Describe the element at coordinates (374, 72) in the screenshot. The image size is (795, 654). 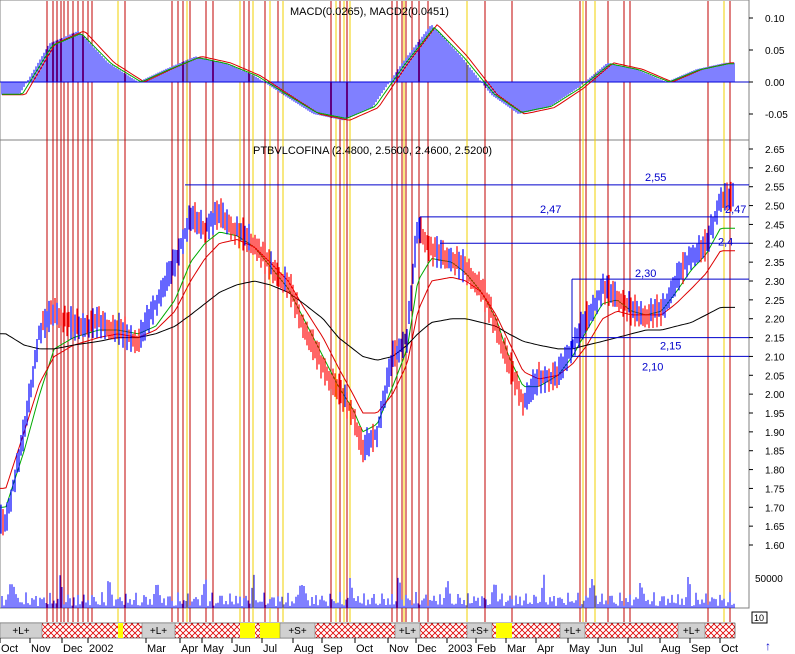
I see `macd-histogram` at that location.